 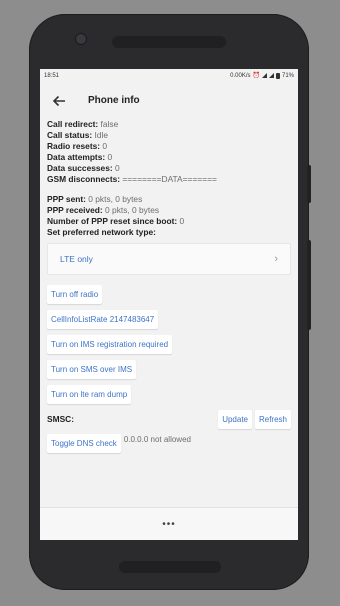 I want to click on toggle-dns-check-button: Toggle DNS check, so click(x=84, y=444).